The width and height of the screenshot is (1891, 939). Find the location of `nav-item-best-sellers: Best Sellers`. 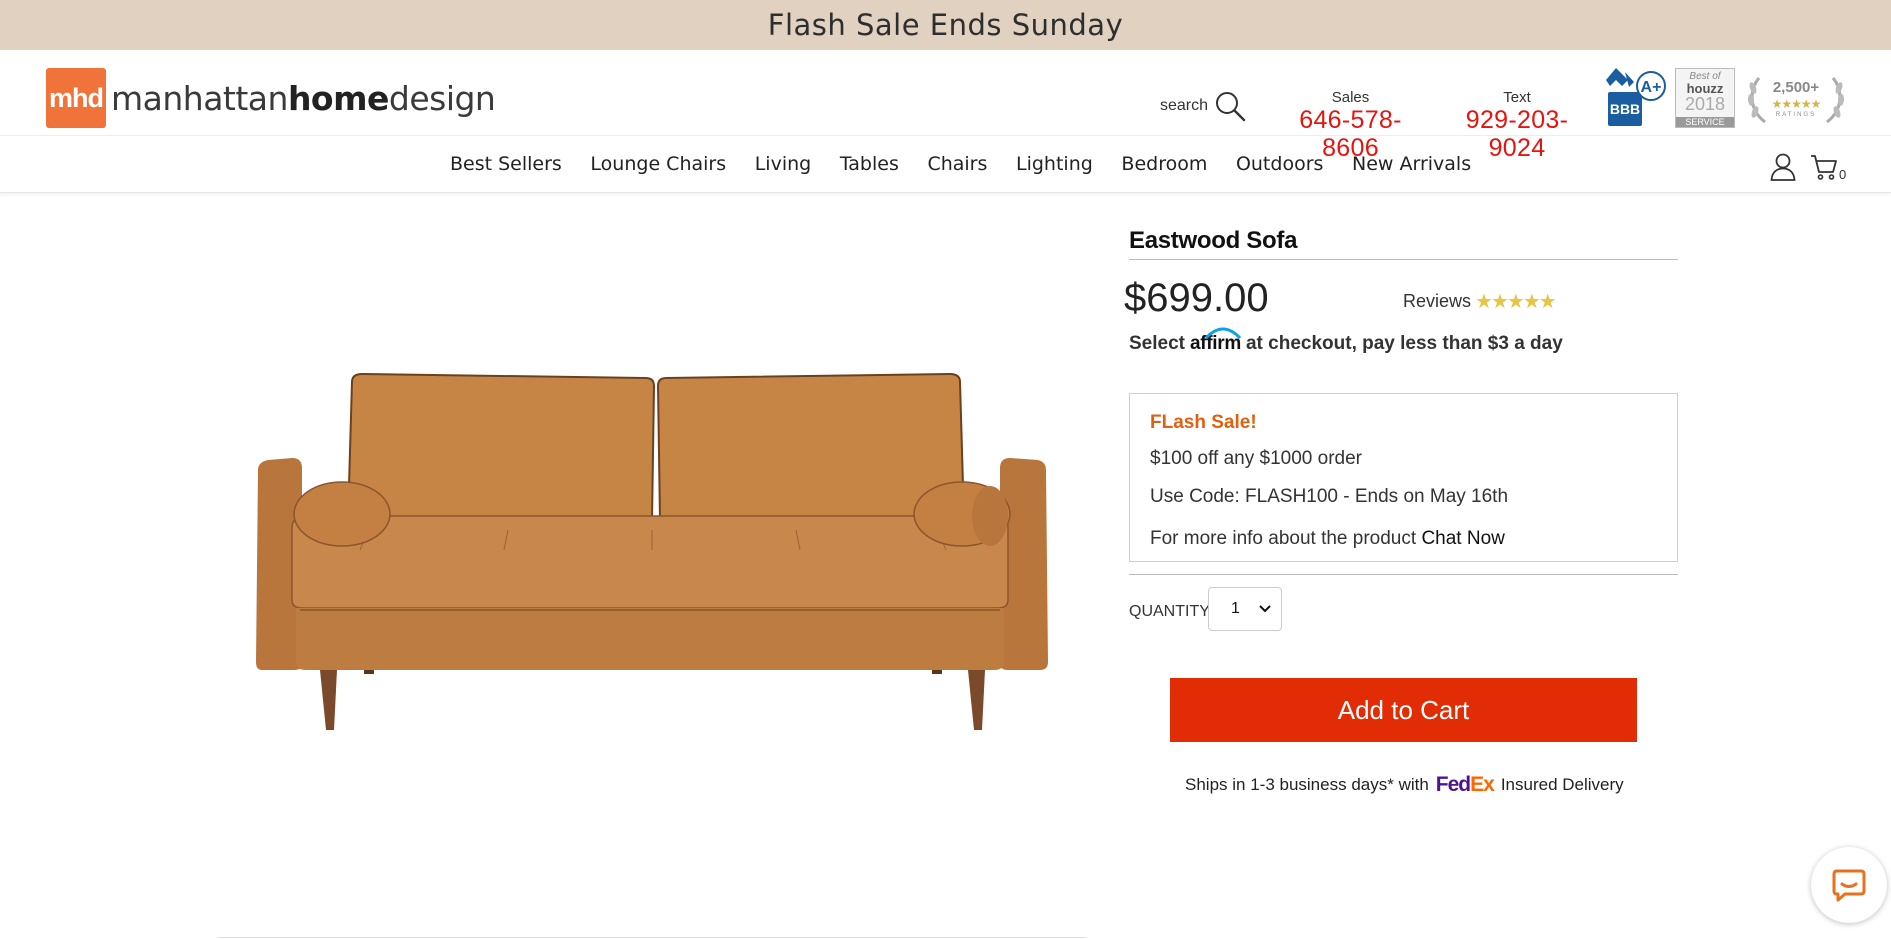

nav-item-best-sellers: Best Sellers is located at coordinates (506, 164).